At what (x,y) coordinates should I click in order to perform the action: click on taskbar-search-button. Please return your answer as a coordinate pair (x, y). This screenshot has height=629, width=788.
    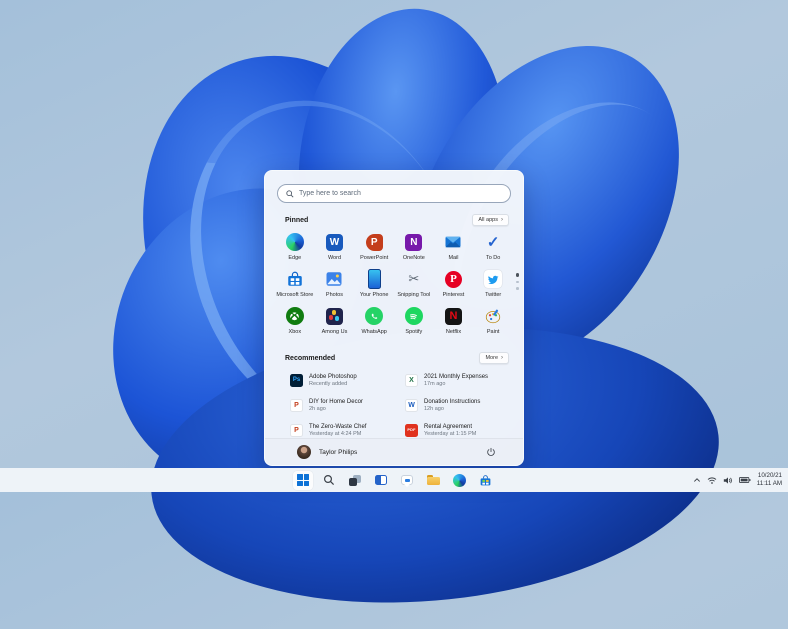
    Looking at the image, I should click on (329, 480).